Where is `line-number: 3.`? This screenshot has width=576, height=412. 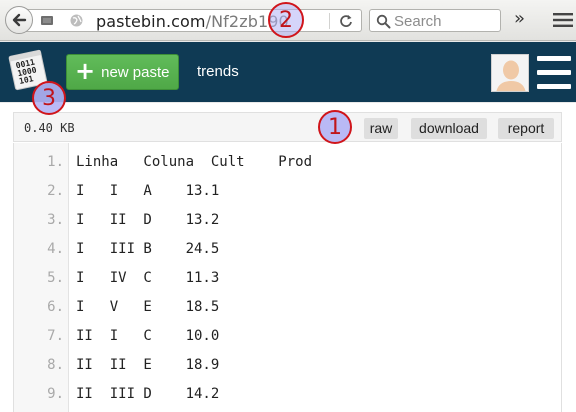
line-number: 3. is located at coordinates (55, 220).